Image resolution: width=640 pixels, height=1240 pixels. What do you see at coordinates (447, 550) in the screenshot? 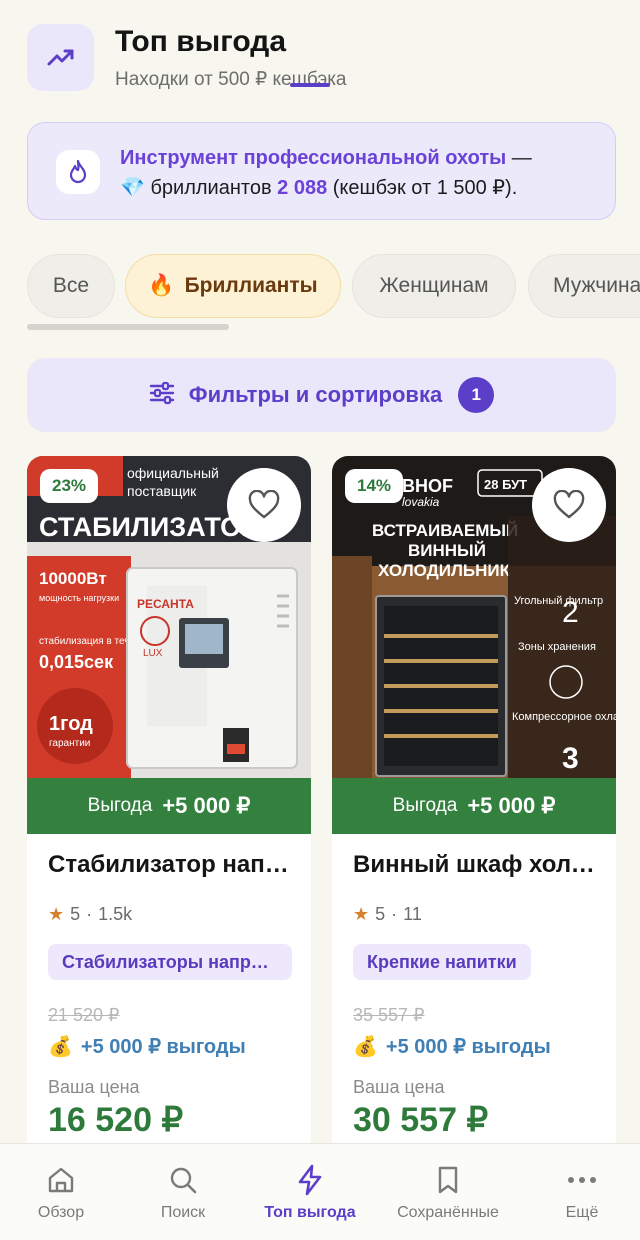
I see `image-text: ВИННЫЙ` at bounding box center [447, 550].